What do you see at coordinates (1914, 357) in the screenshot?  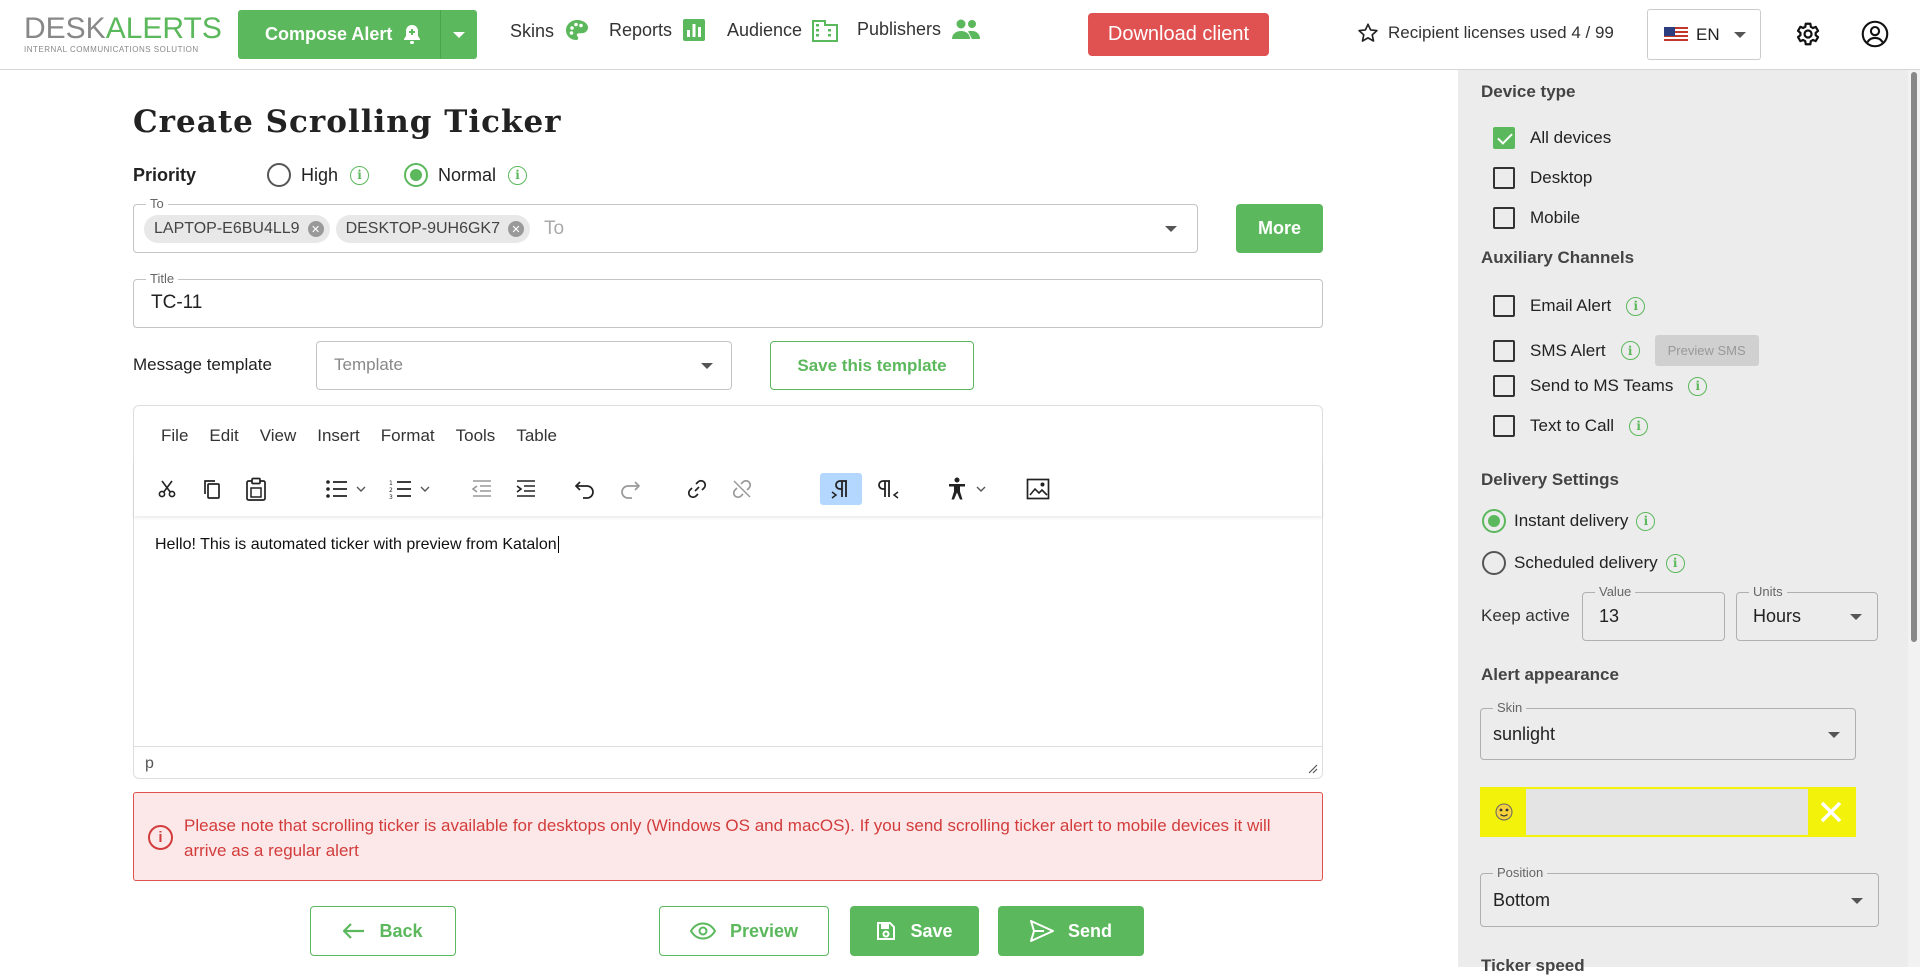 I see `scrollbar-thumb` at bounding box center [1914, 357].